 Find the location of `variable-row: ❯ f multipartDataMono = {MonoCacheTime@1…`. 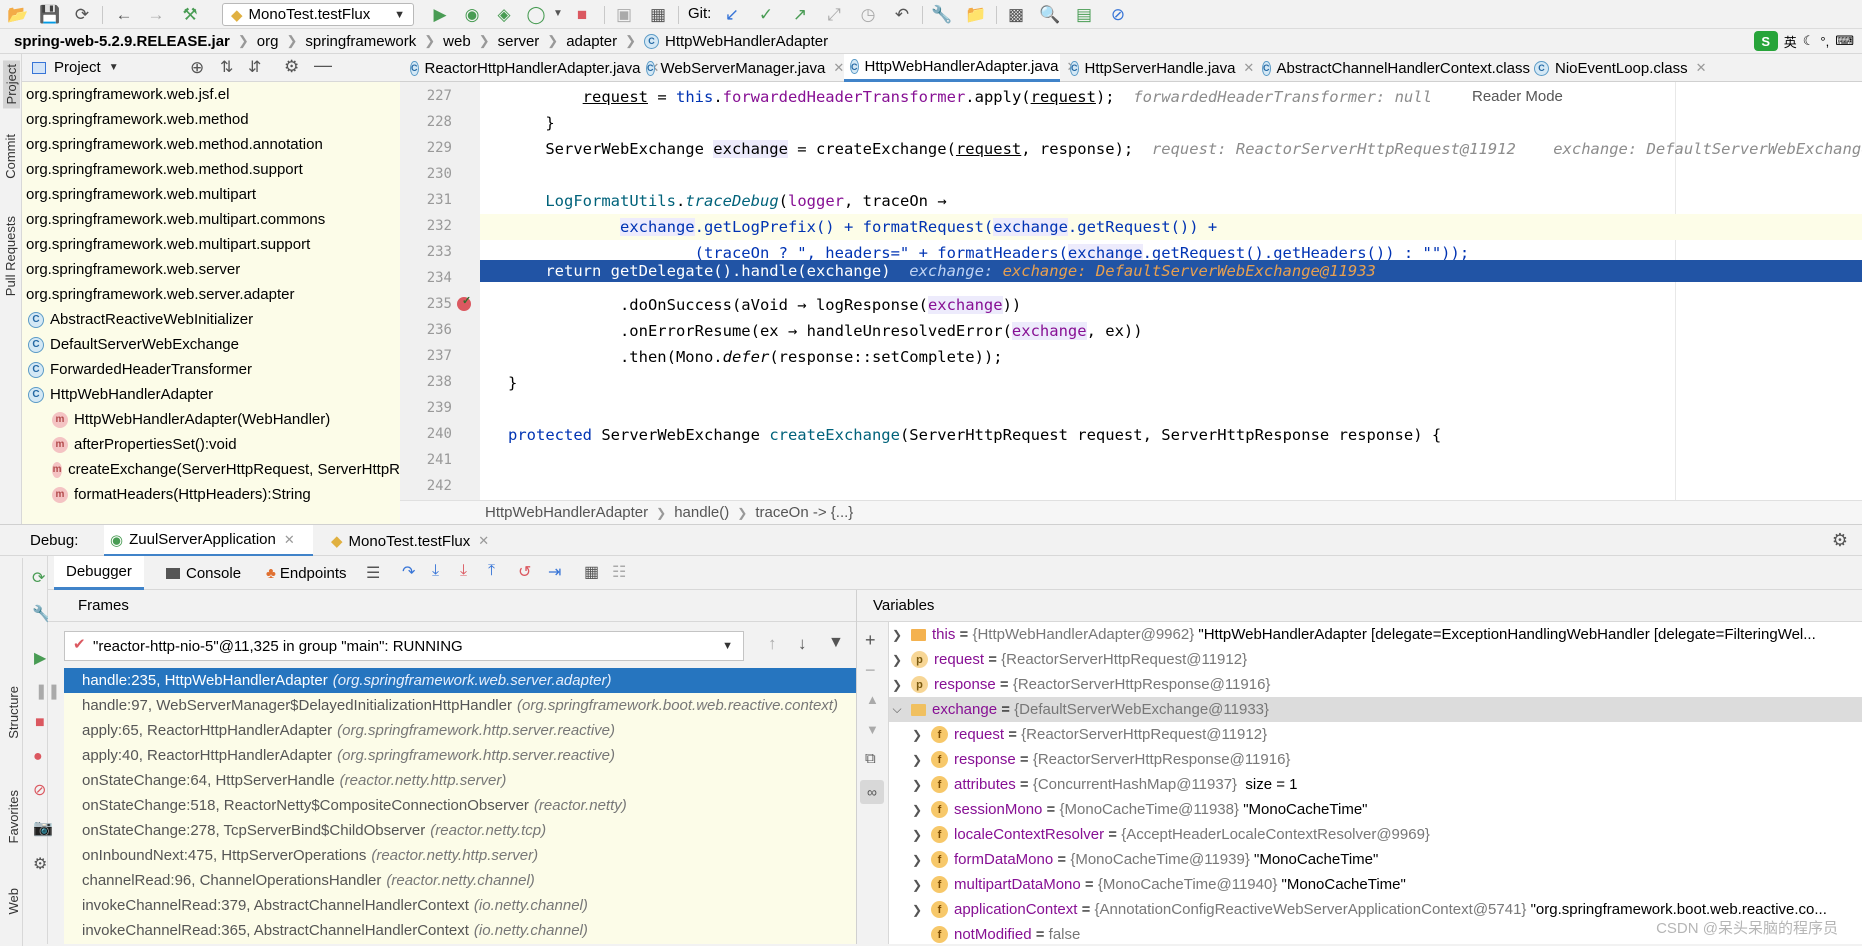

variable-row: ❯ f multipartDataMono = {MonoCacheTime@1… is located at coordinates (1375, 884).